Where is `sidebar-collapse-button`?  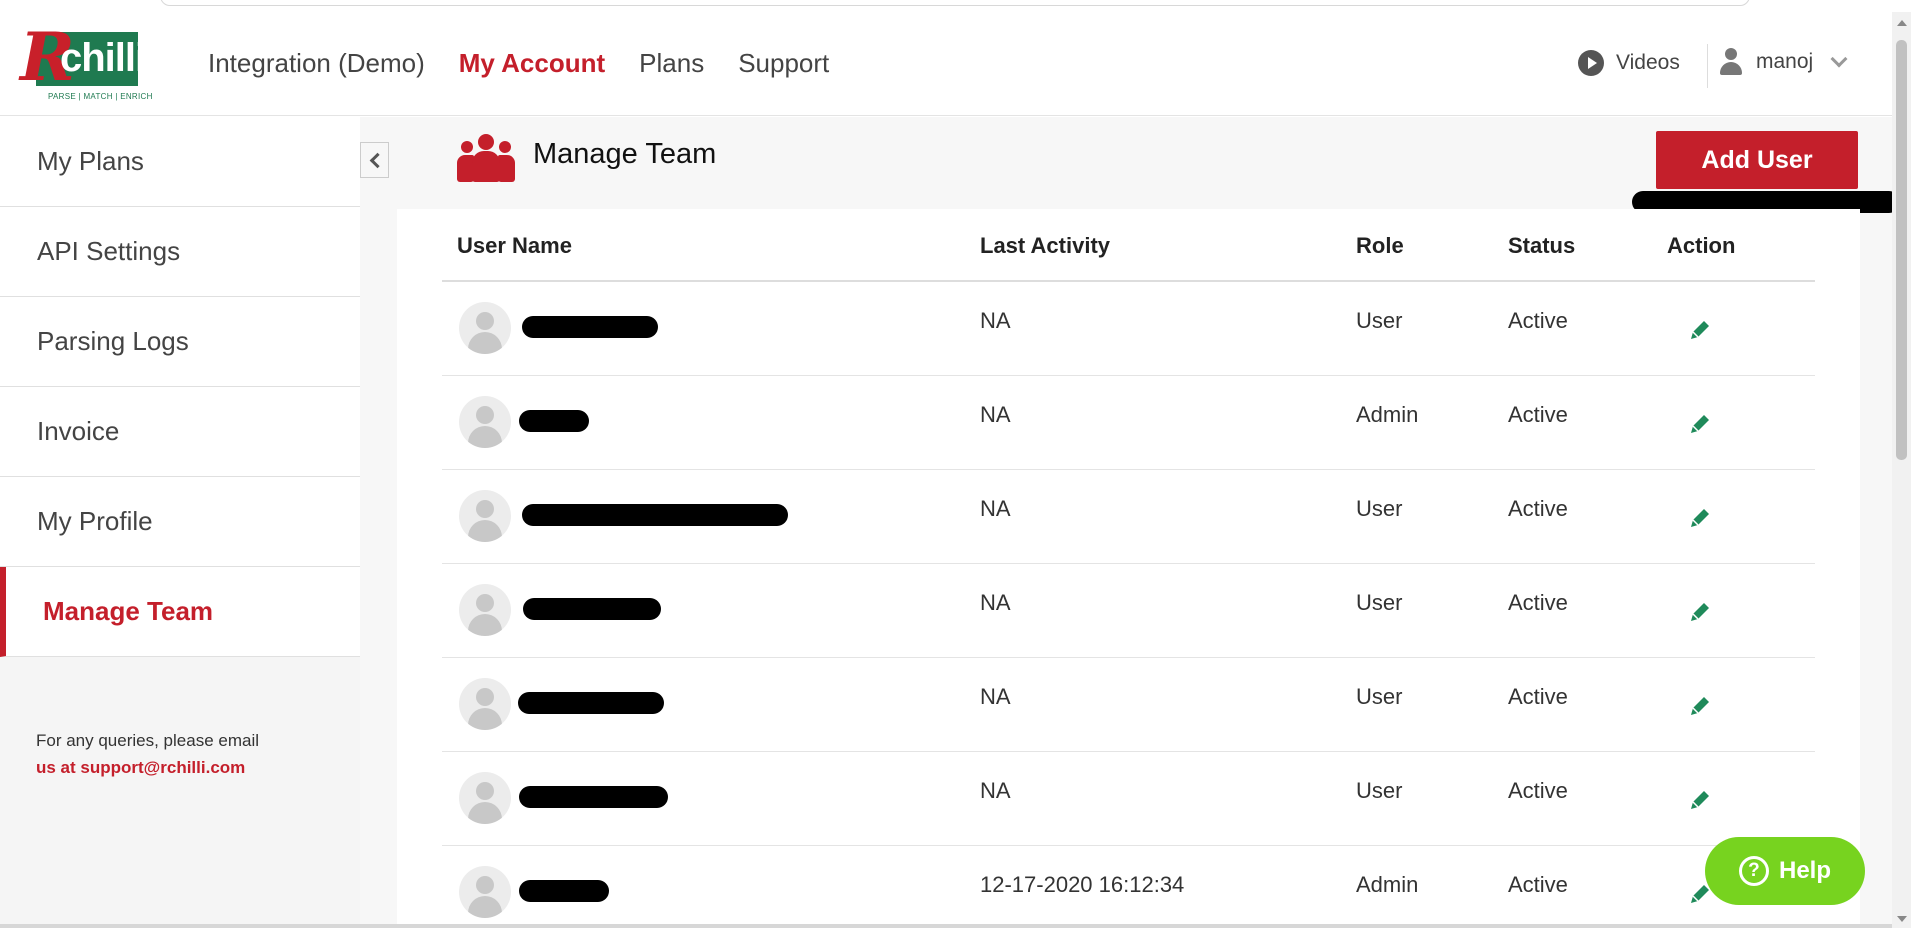
sidebar-collapse-button is located at coordinates (374, 160).